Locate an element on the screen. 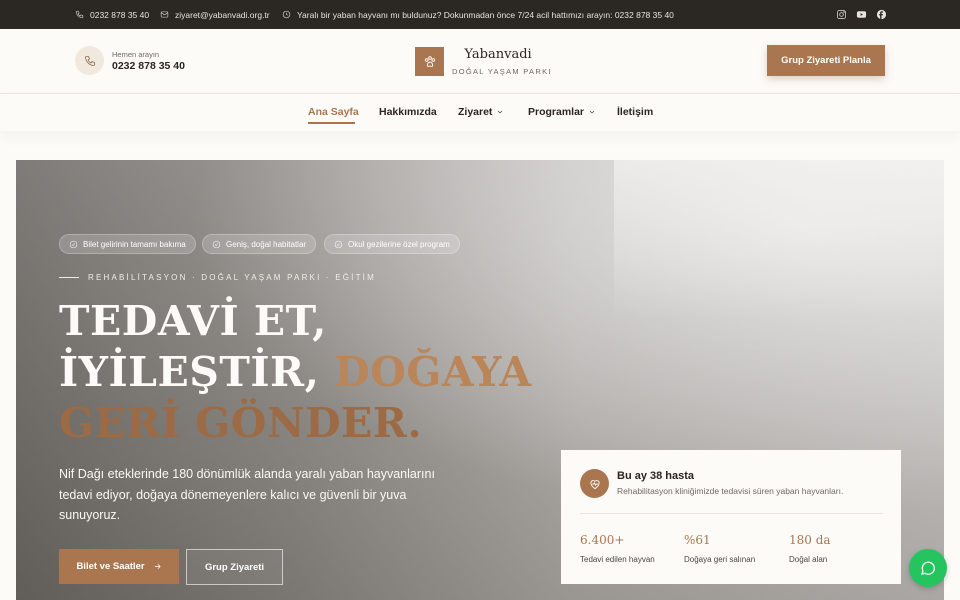 Image resolution: width=960 pixels, height=600 pixels. nav-item-visit: Ziyaret is located at coordinates (481, 112).